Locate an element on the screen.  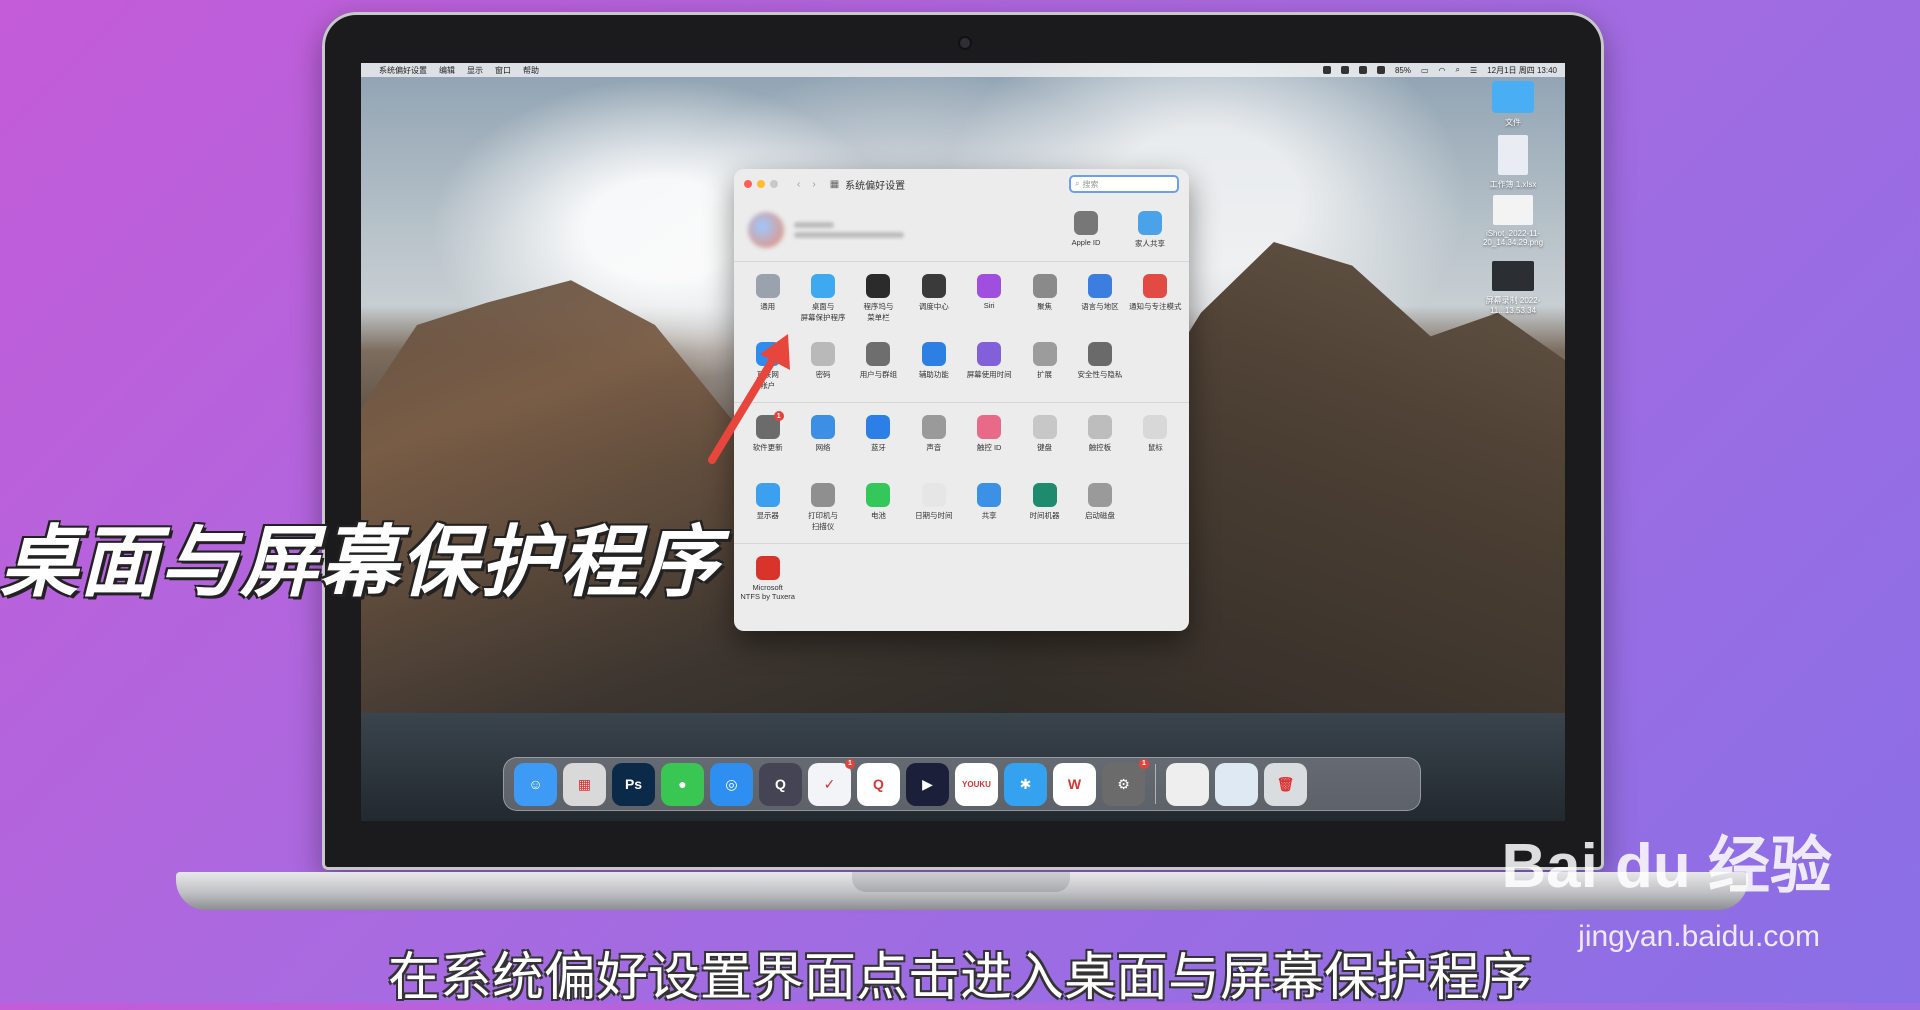
crab-app-icon: ✱ is located at coordinates (1025, 784).